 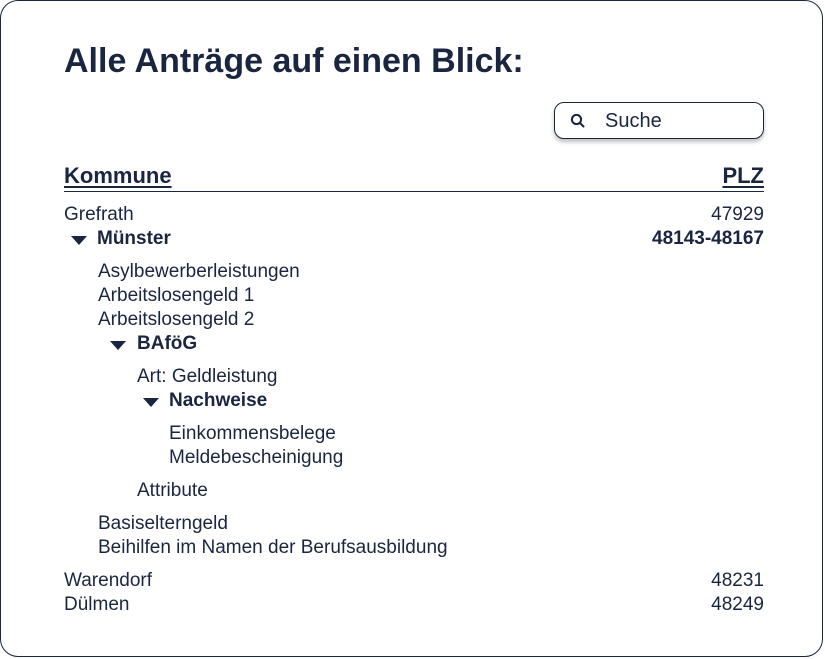 I want to click on service-label: Asylbewerberleistungen, so click(x=199, y=271).